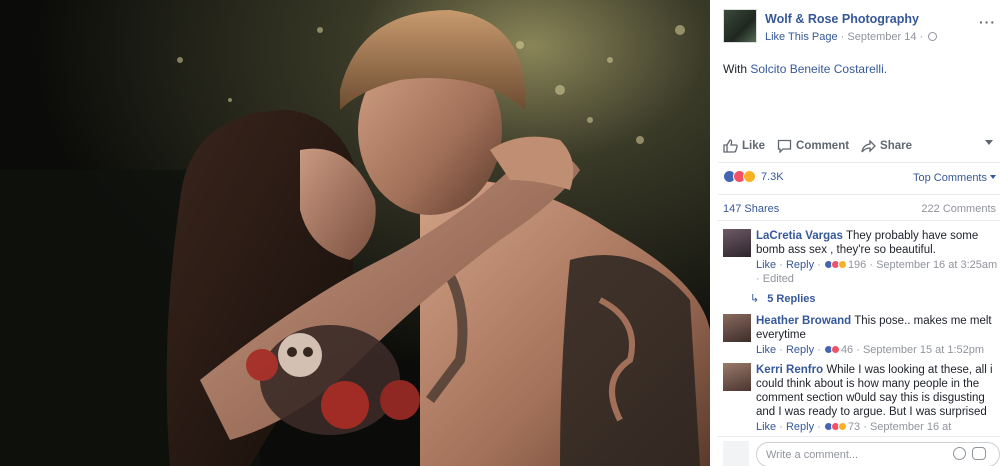 The image size is (1000, 466). I want to click on comment-actions: Like · Reply · 73 · September 16 at, so click(854, 427).